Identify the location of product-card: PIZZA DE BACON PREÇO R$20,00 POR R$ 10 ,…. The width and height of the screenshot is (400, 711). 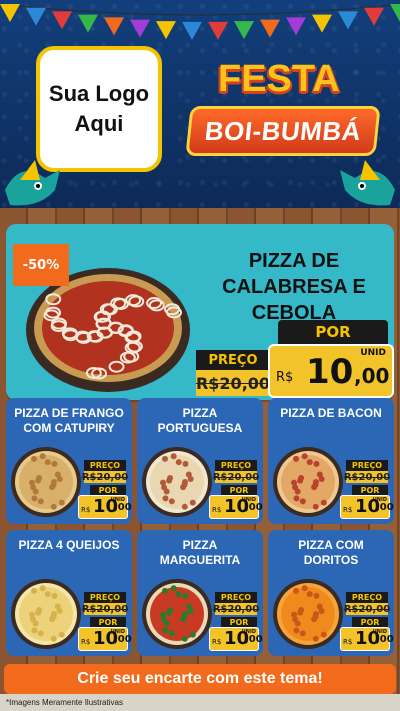
(331, 461).